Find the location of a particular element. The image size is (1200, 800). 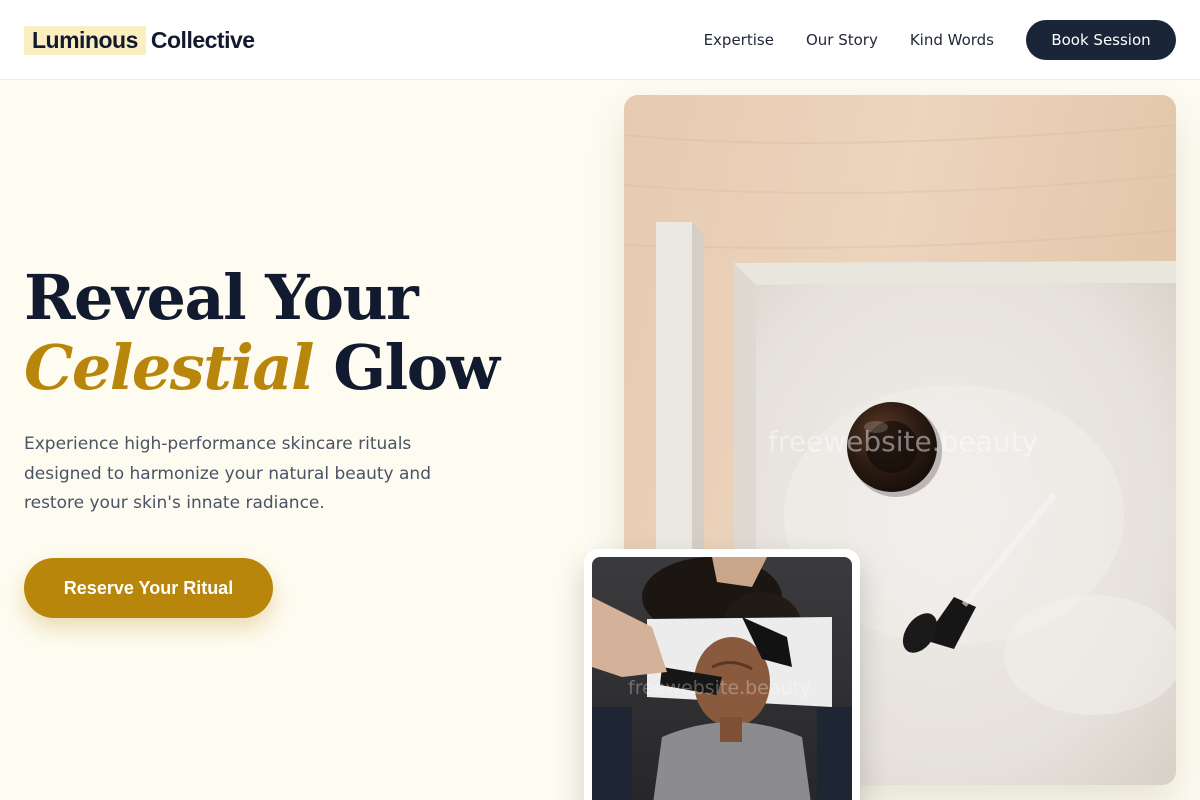

logo-text: Collective is located at coordinates (202, 39).